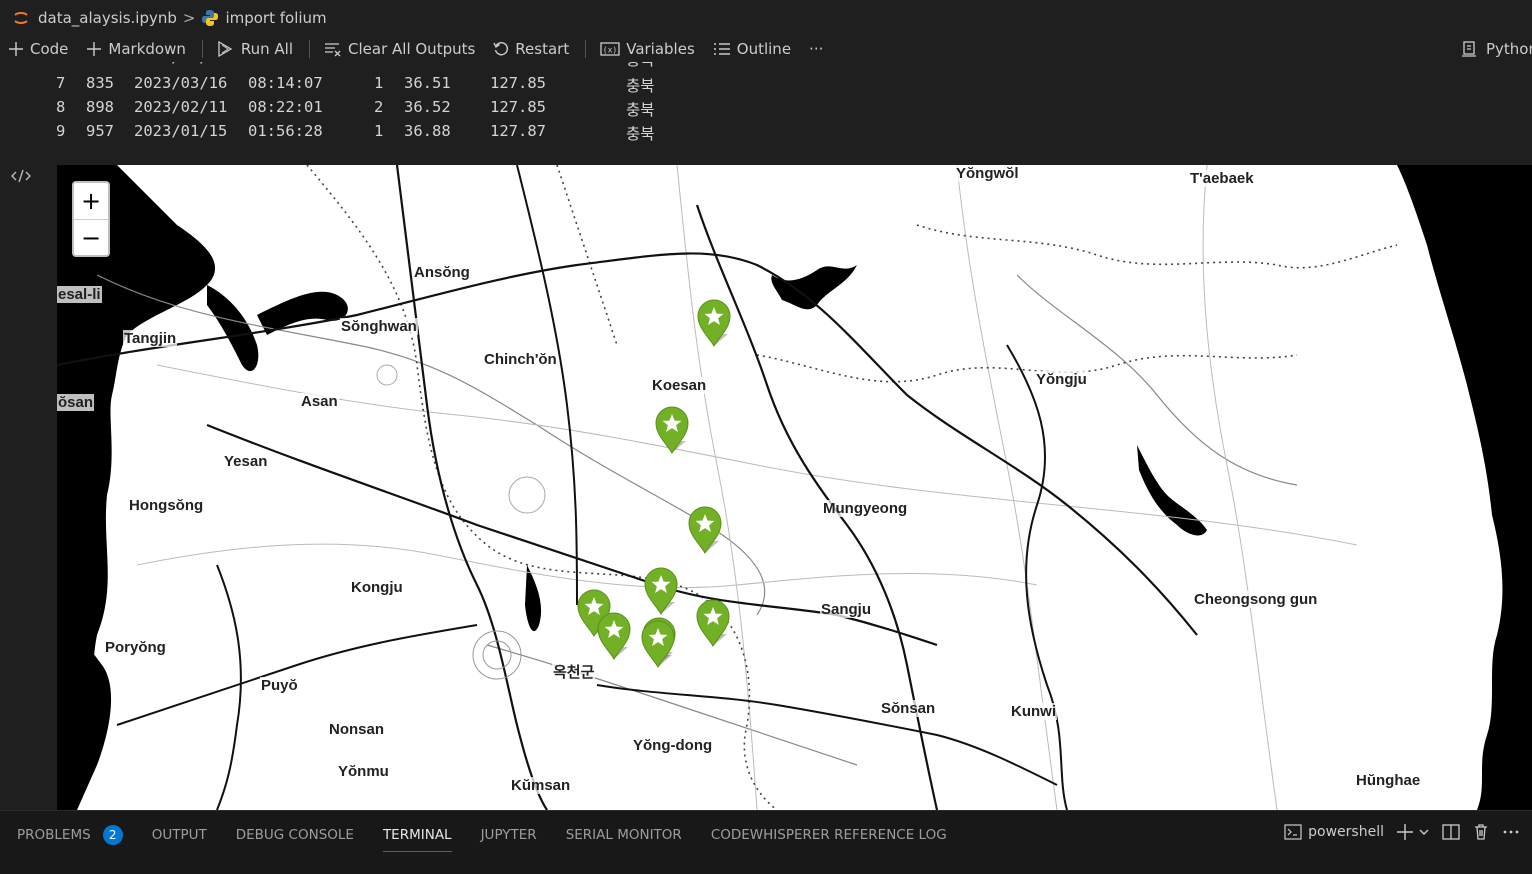 Image resolution: width=1532 pixels, height=874 pixels. What do you see at coordinates (135, 647) in the screenshot?
I see `map-label: Poryŏng` at bounding box center [135, 647].